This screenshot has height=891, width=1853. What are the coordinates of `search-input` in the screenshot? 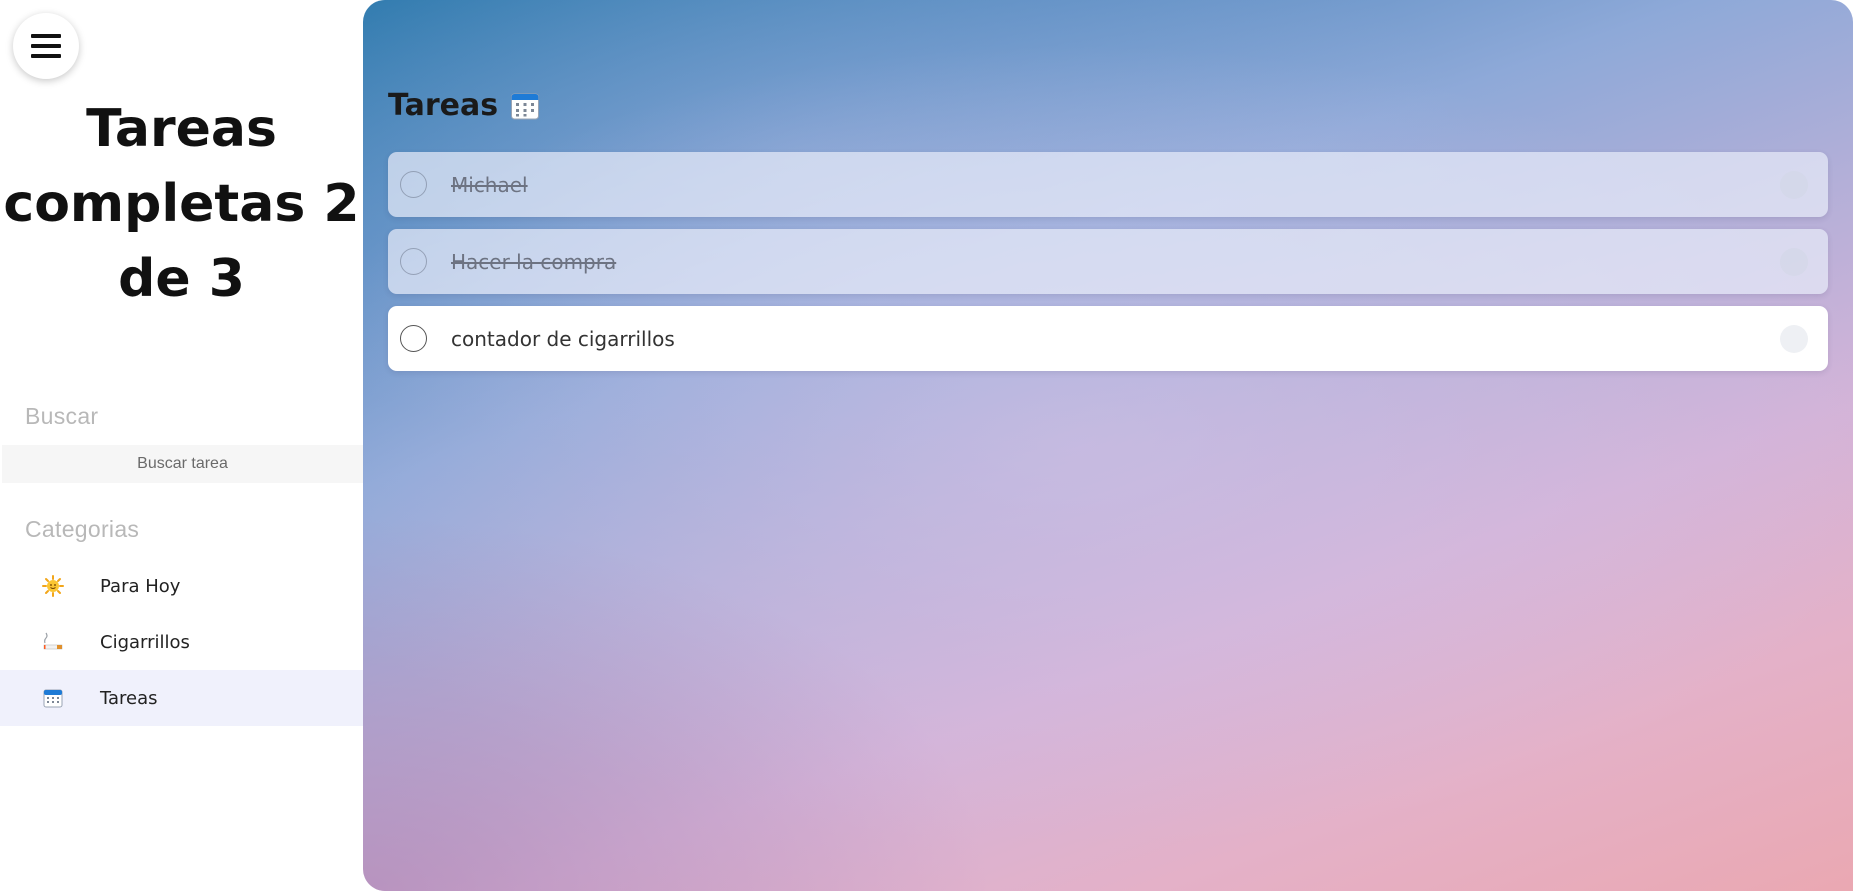 It's located at (182, 464).